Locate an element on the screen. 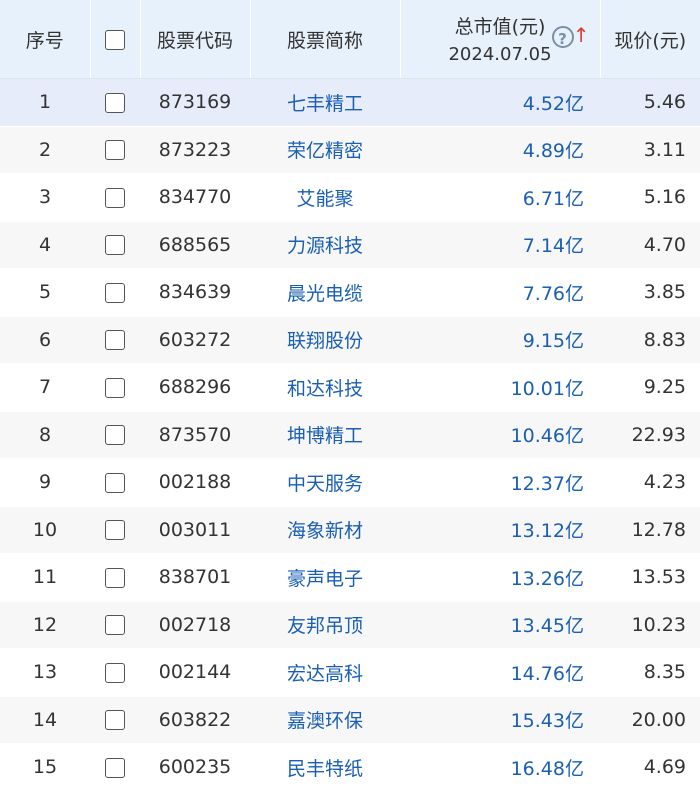  row-index: 2 is located at coordinates (45, 150).